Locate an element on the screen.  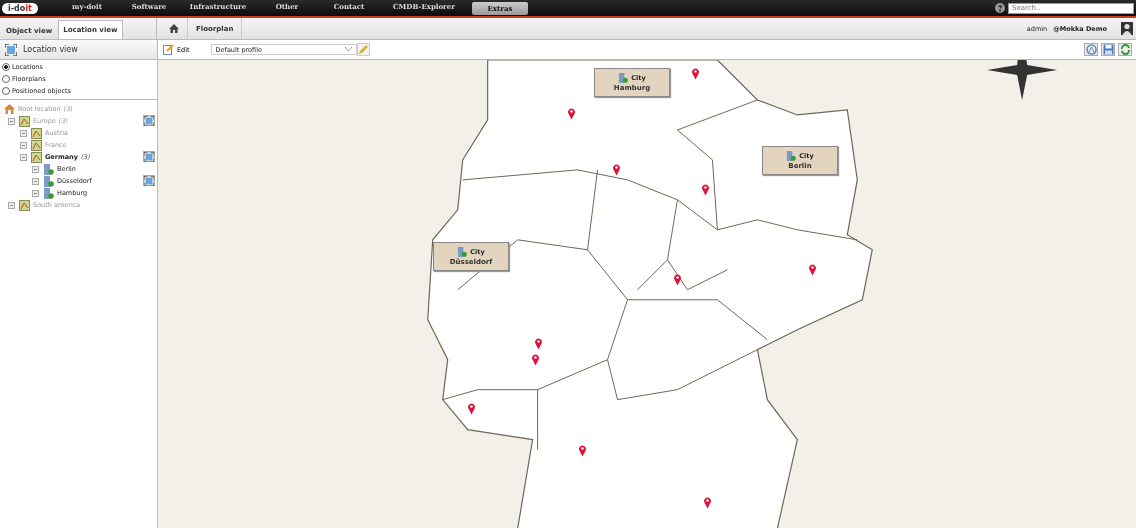
user-avatar-icon is located at coordinates (1127, 28).